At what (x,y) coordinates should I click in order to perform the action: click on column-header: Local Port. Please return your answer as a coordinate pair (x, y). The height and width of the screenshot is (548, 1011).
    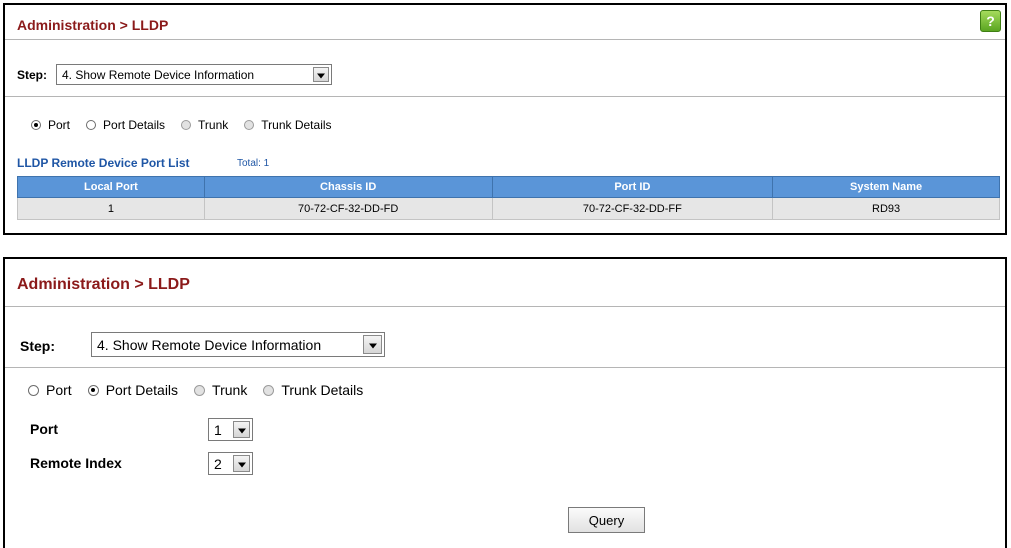
    Looking at the image, I should click on (111, 187).